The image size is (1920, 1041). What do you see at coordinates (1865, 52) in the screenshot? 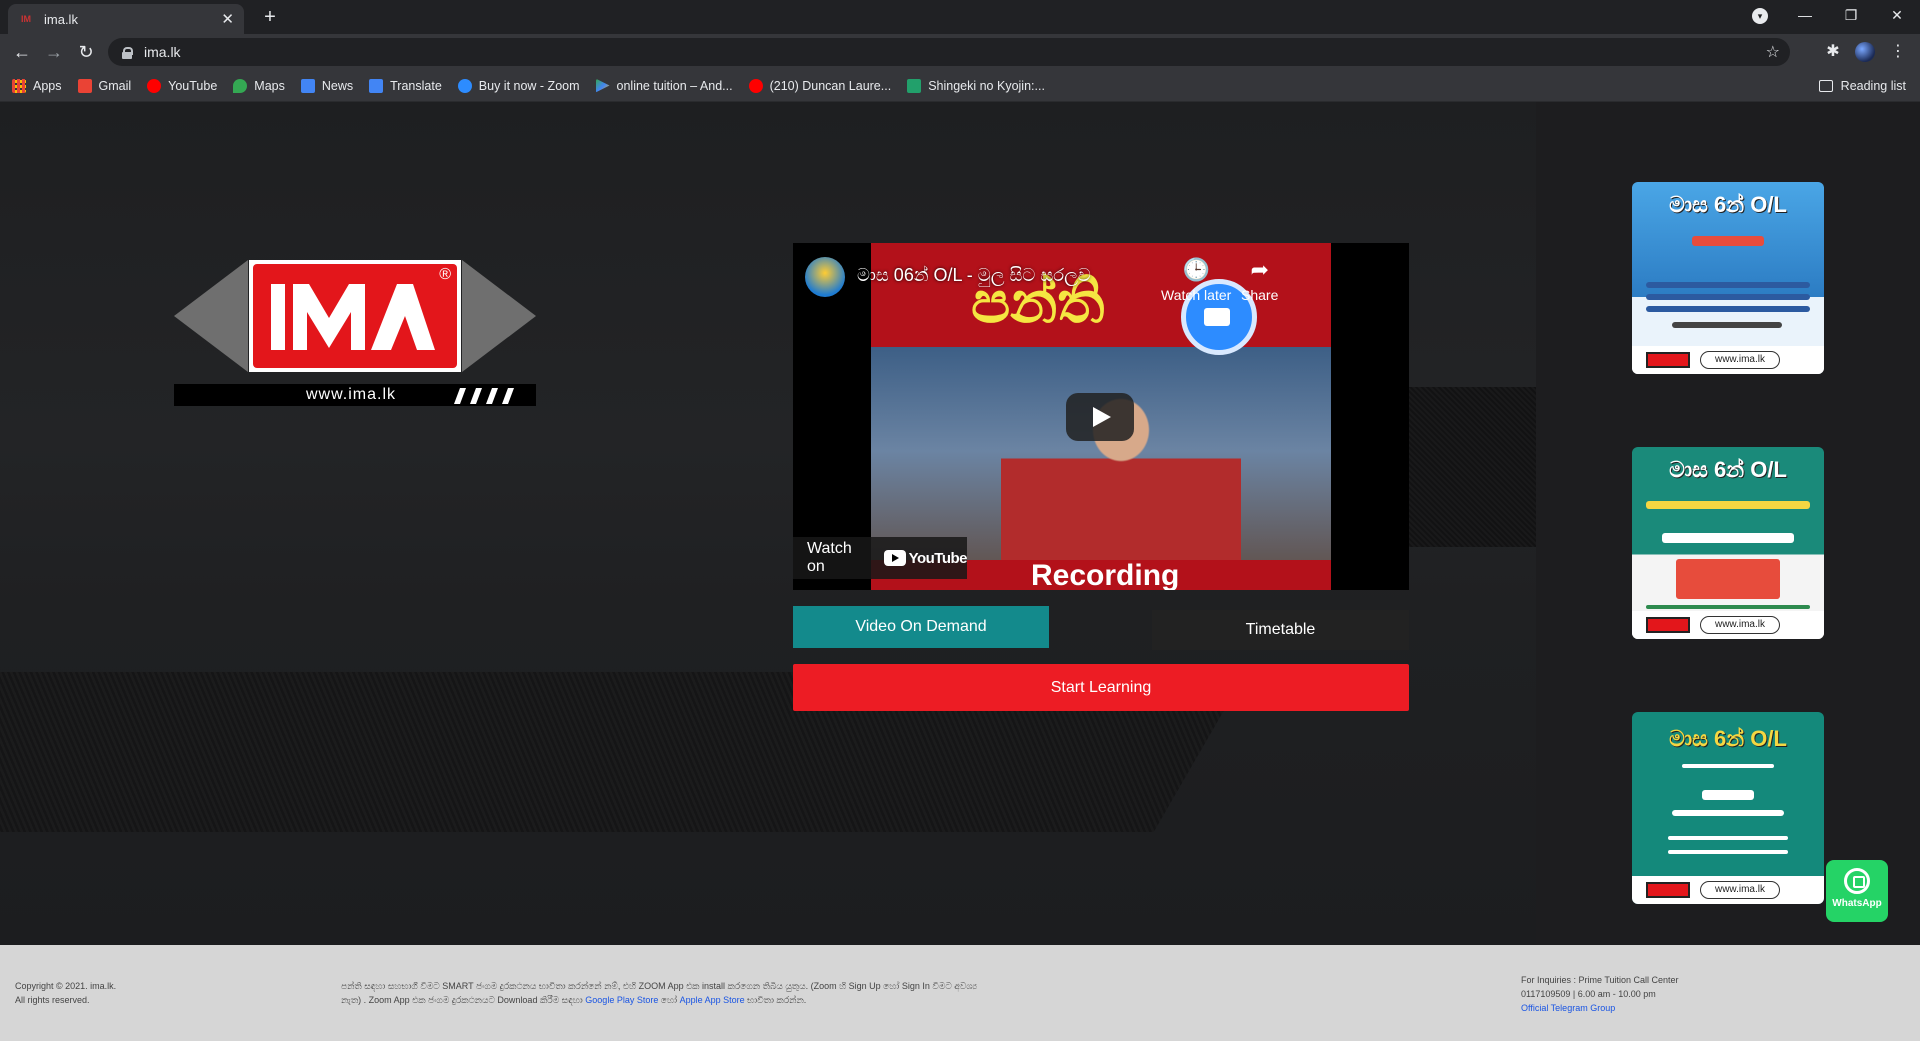
I see `profile-avatar` at bounding box center [1865, 52].